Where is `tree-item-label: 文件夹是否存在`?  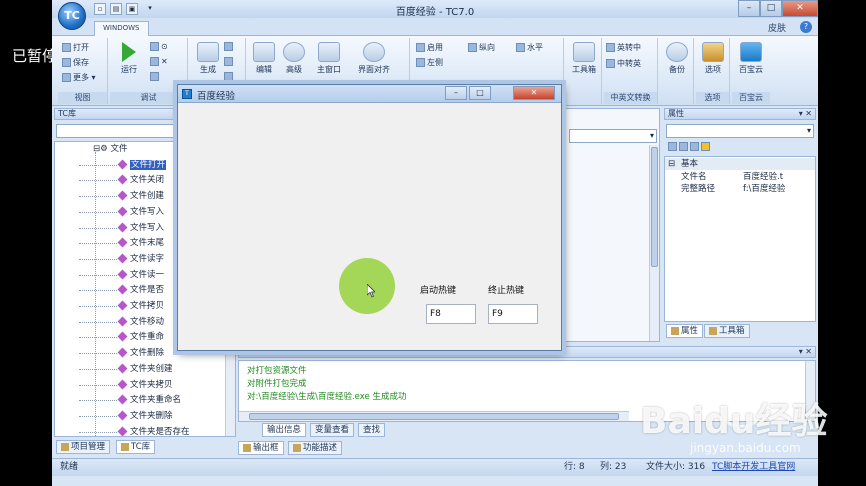
tree-item-label: 文件夹是否存在 is located at coordinates (160, 431).